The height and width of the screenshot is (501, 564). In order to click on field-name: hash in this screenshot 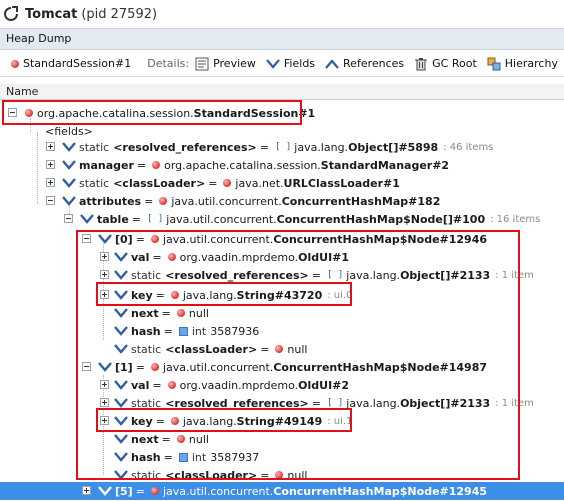, I will do `click(146, 331)`.